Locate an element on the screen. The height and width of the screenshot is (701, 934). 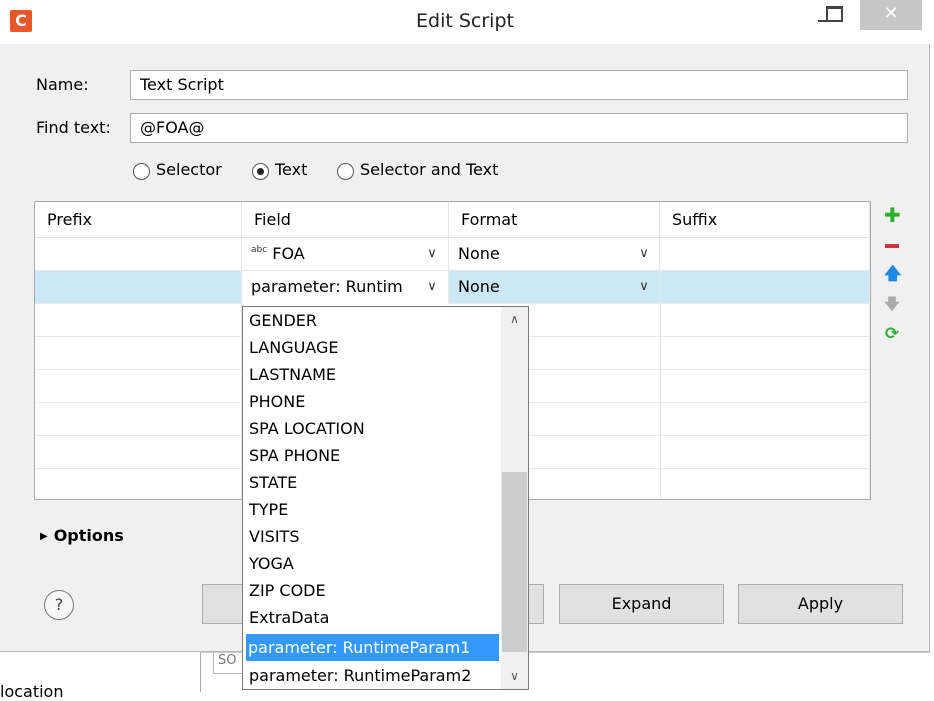
dropdown-option: TYPE is located at coordinates (373, 509).